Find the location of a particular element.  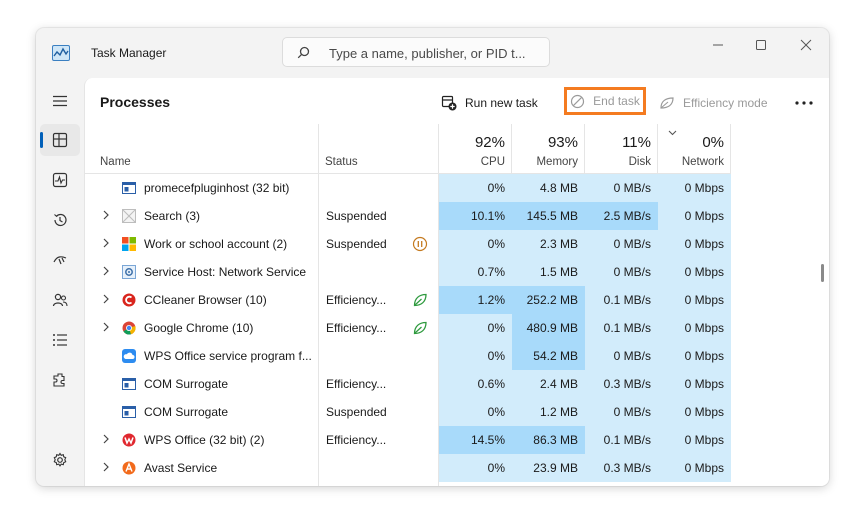

nav-performance is located at coordinates (60, 180).